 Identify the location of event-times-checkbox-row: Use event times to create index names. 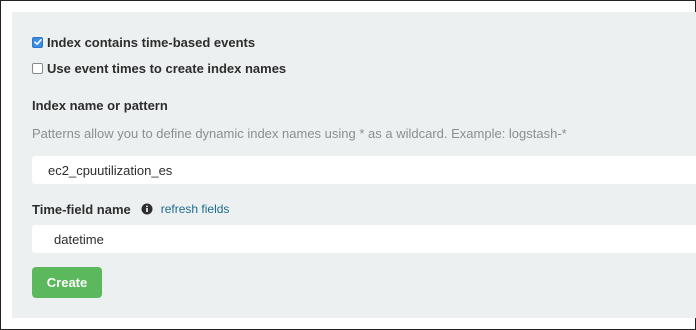
(159, 68).